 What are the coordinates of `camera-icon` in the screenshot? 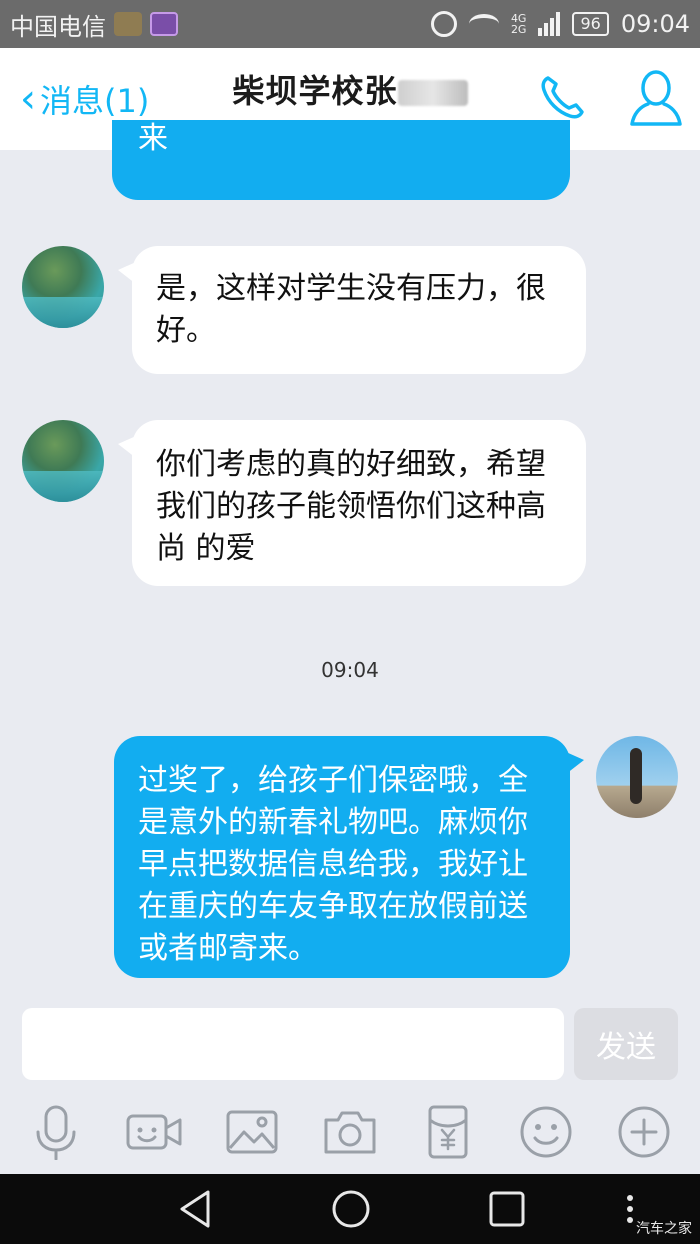 It's located at (350, 1132).